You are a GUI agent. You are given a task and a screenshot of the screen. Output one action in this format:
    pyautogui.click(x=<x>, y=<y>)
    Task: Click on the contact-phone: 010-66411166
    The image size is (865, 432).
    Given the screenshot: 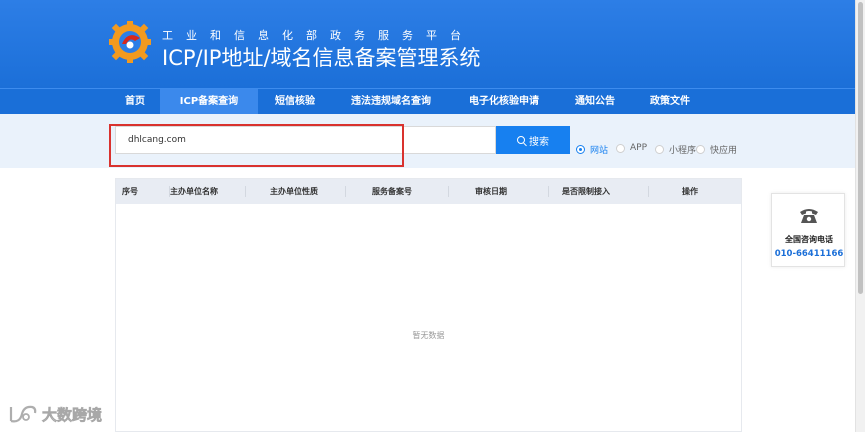 What is the action you would take?
    pyautogui.click(x=809, y=254)
    